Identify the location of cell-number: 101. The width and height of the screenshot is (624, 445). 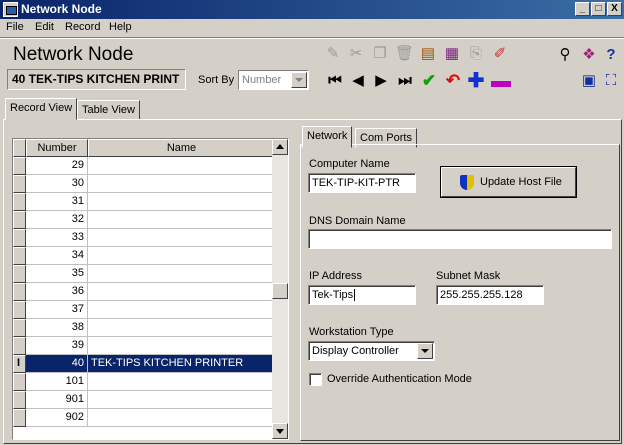
(57, 382).